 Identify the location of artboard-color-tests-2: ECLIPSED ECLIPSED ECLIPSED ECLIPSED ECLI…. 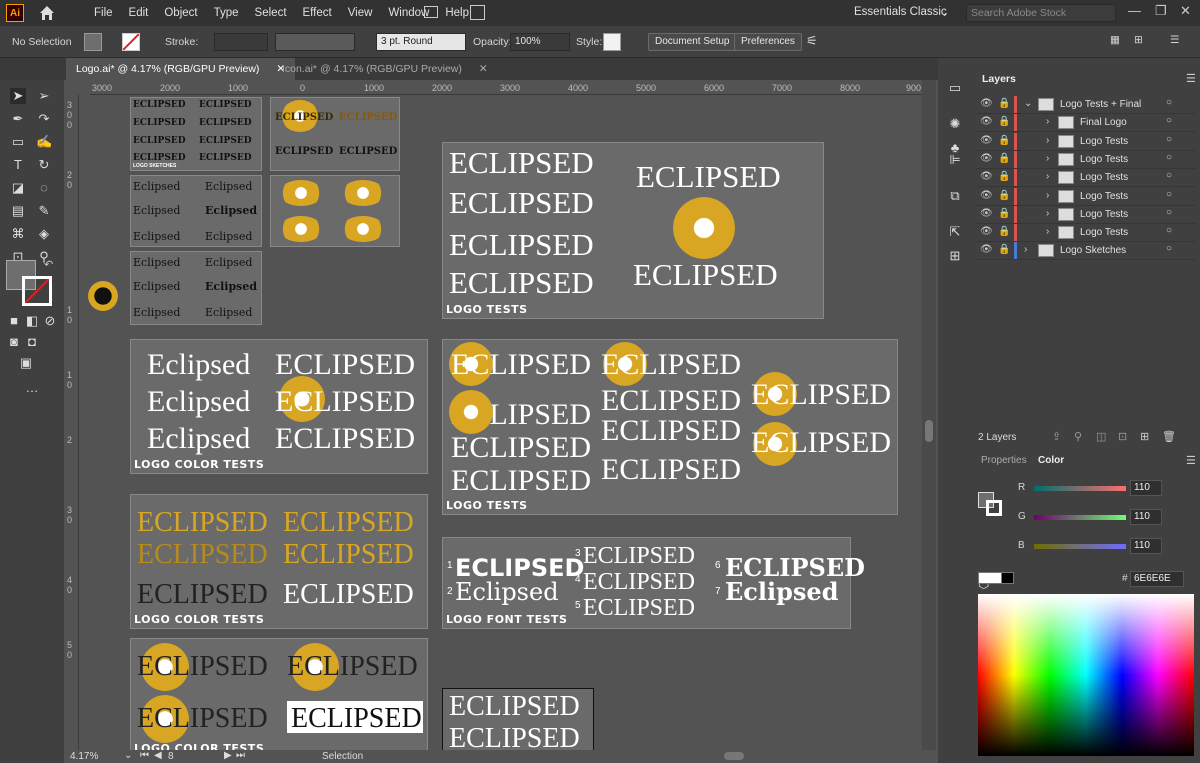
(279, 561).